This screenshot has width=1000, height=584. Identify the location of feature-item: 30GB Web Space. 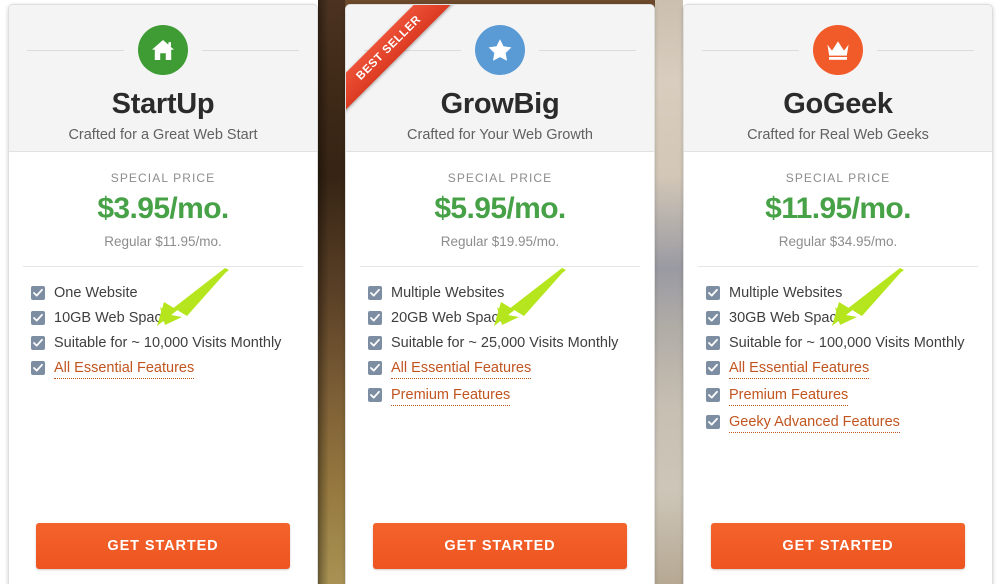
(838, 318).